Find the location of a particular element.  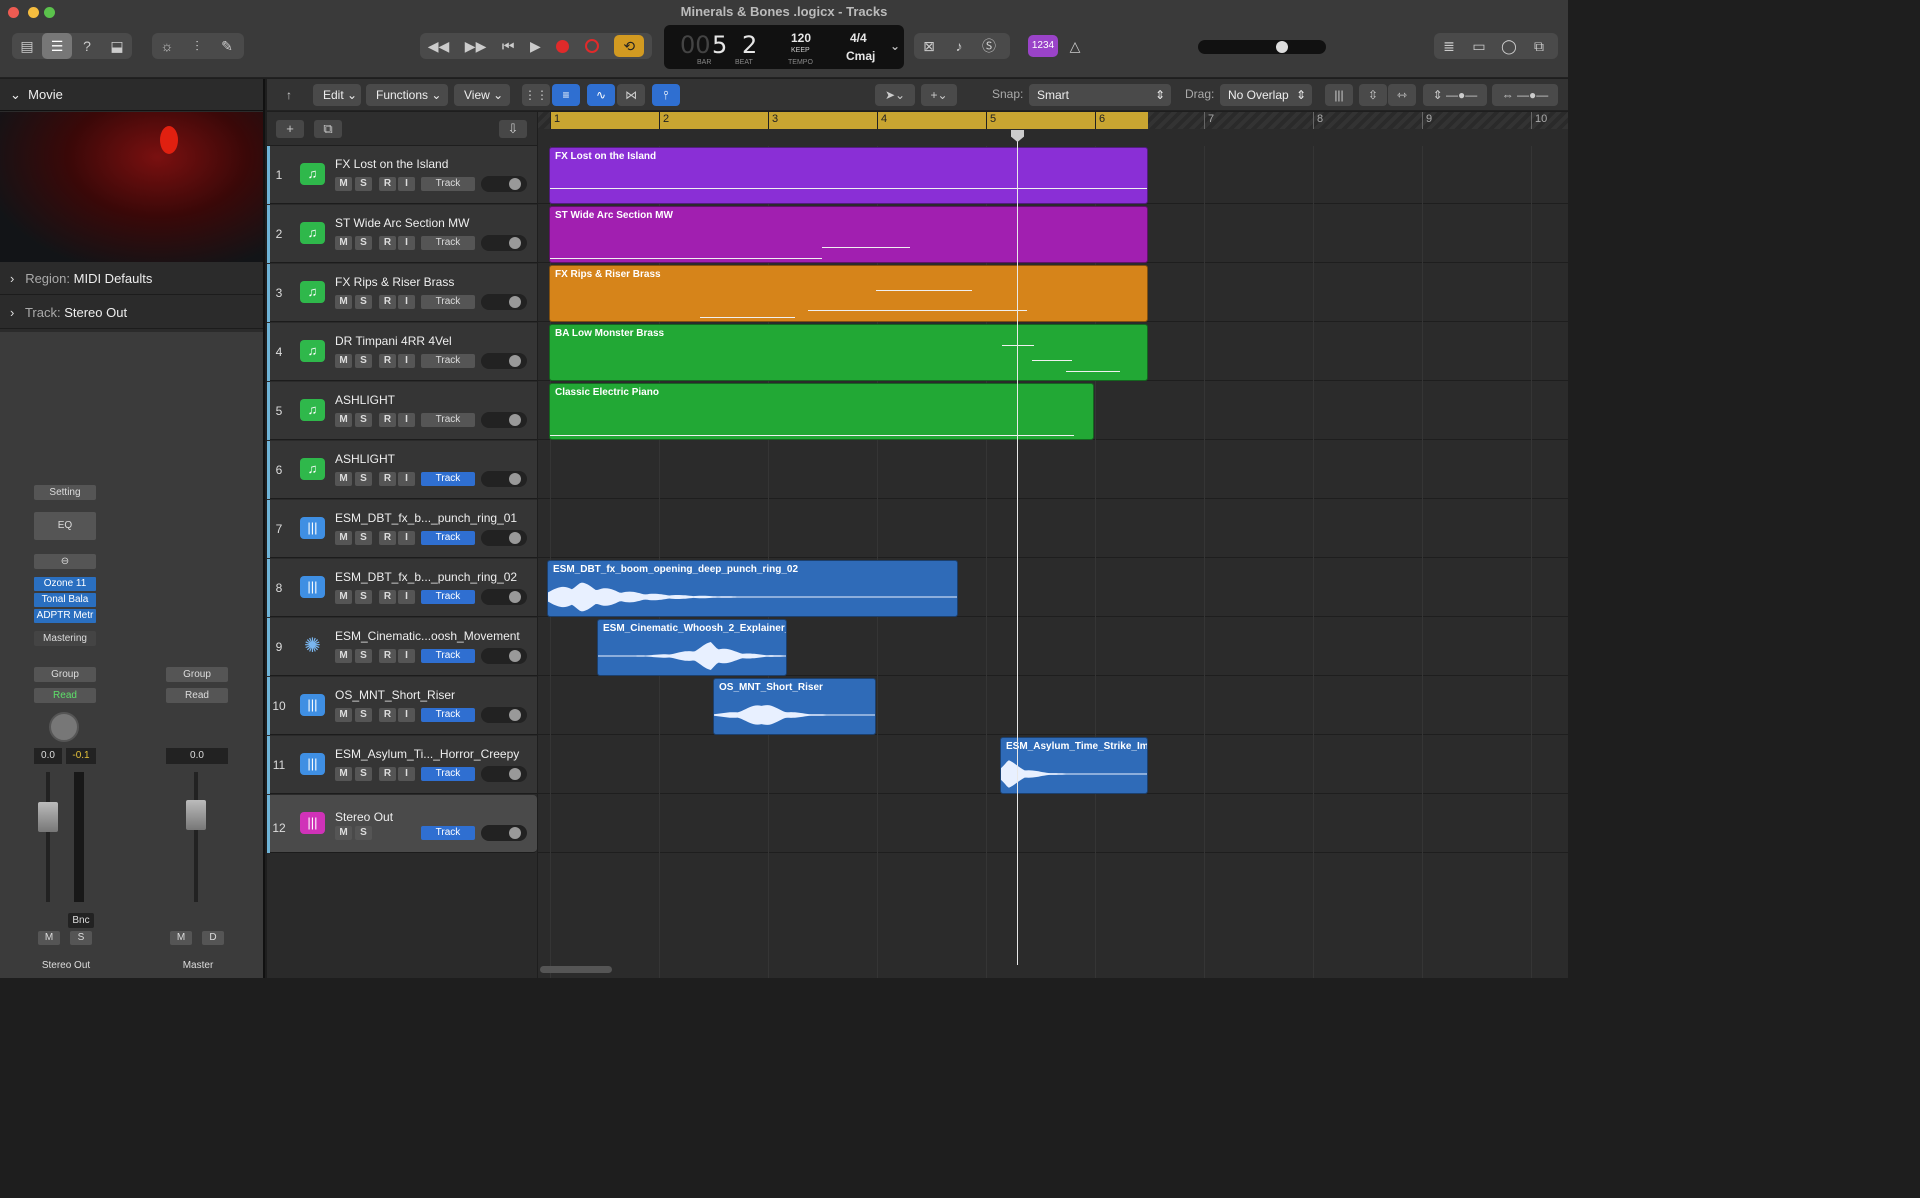

tuner-icon: ♪ is located at coordinates (959, 46).